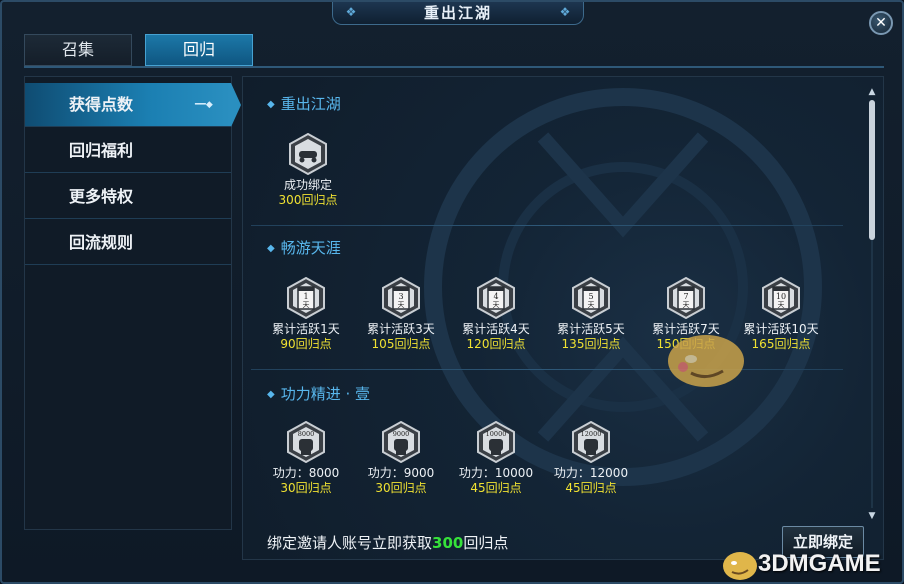 Image resolution: width=904 pixels, height=584 pixels. Describe the element at coordinates (101, 150) in the screenshot. I see `sidebar-item-label: 回归福利` at that location.